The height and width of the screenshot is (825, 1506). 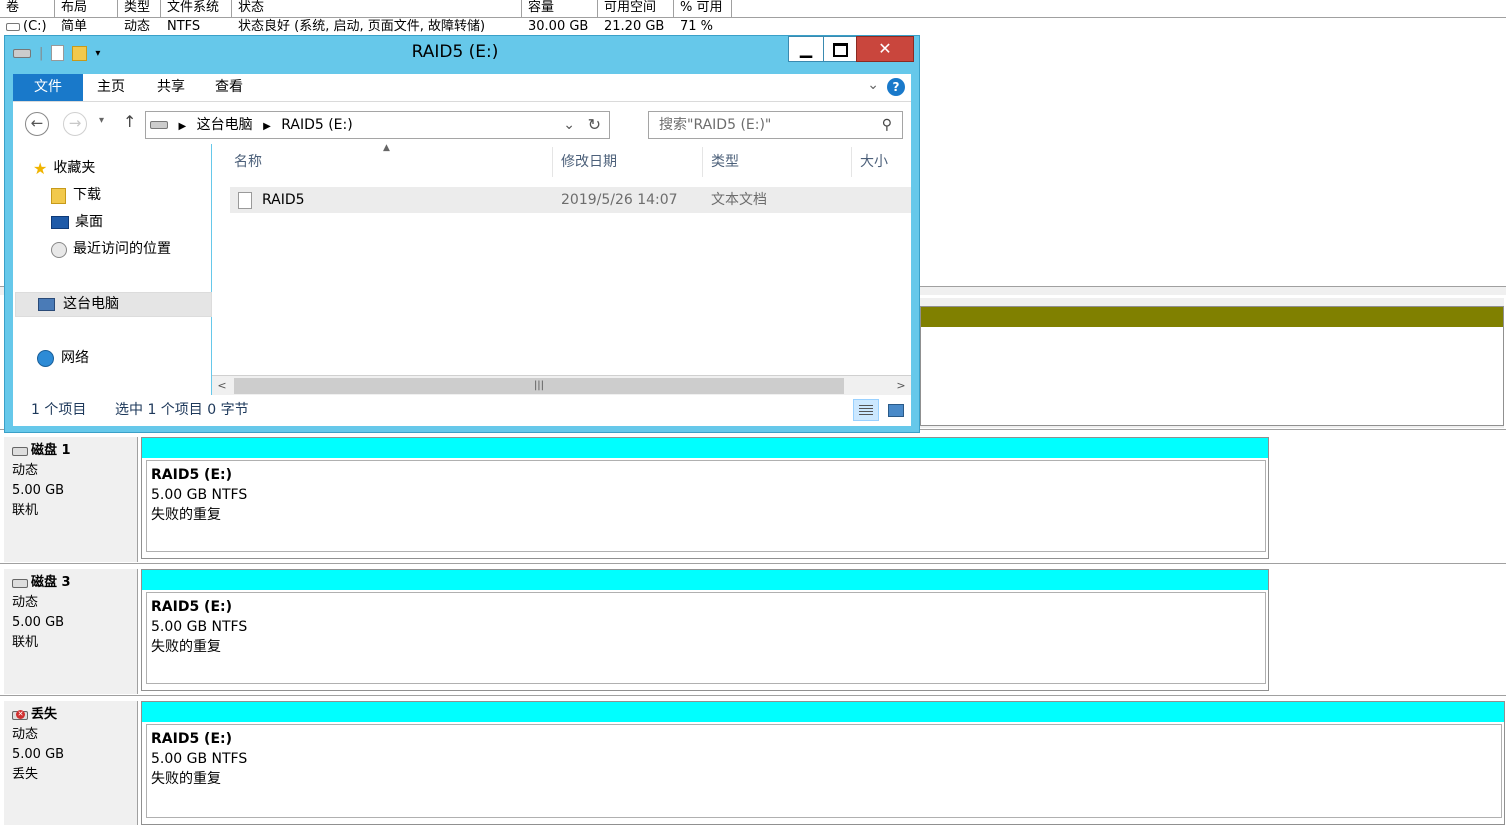 I want to click on large-icons-view-button, so click(x=896, y=410).